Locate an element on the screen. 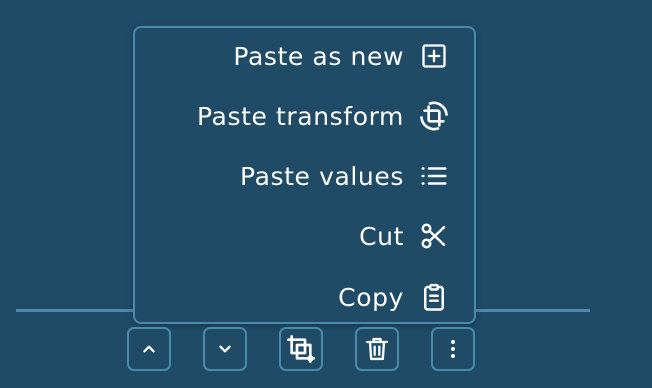 The height and width of the screenshot is (388, 652). trash-icon is located at coordinates (377, 349).